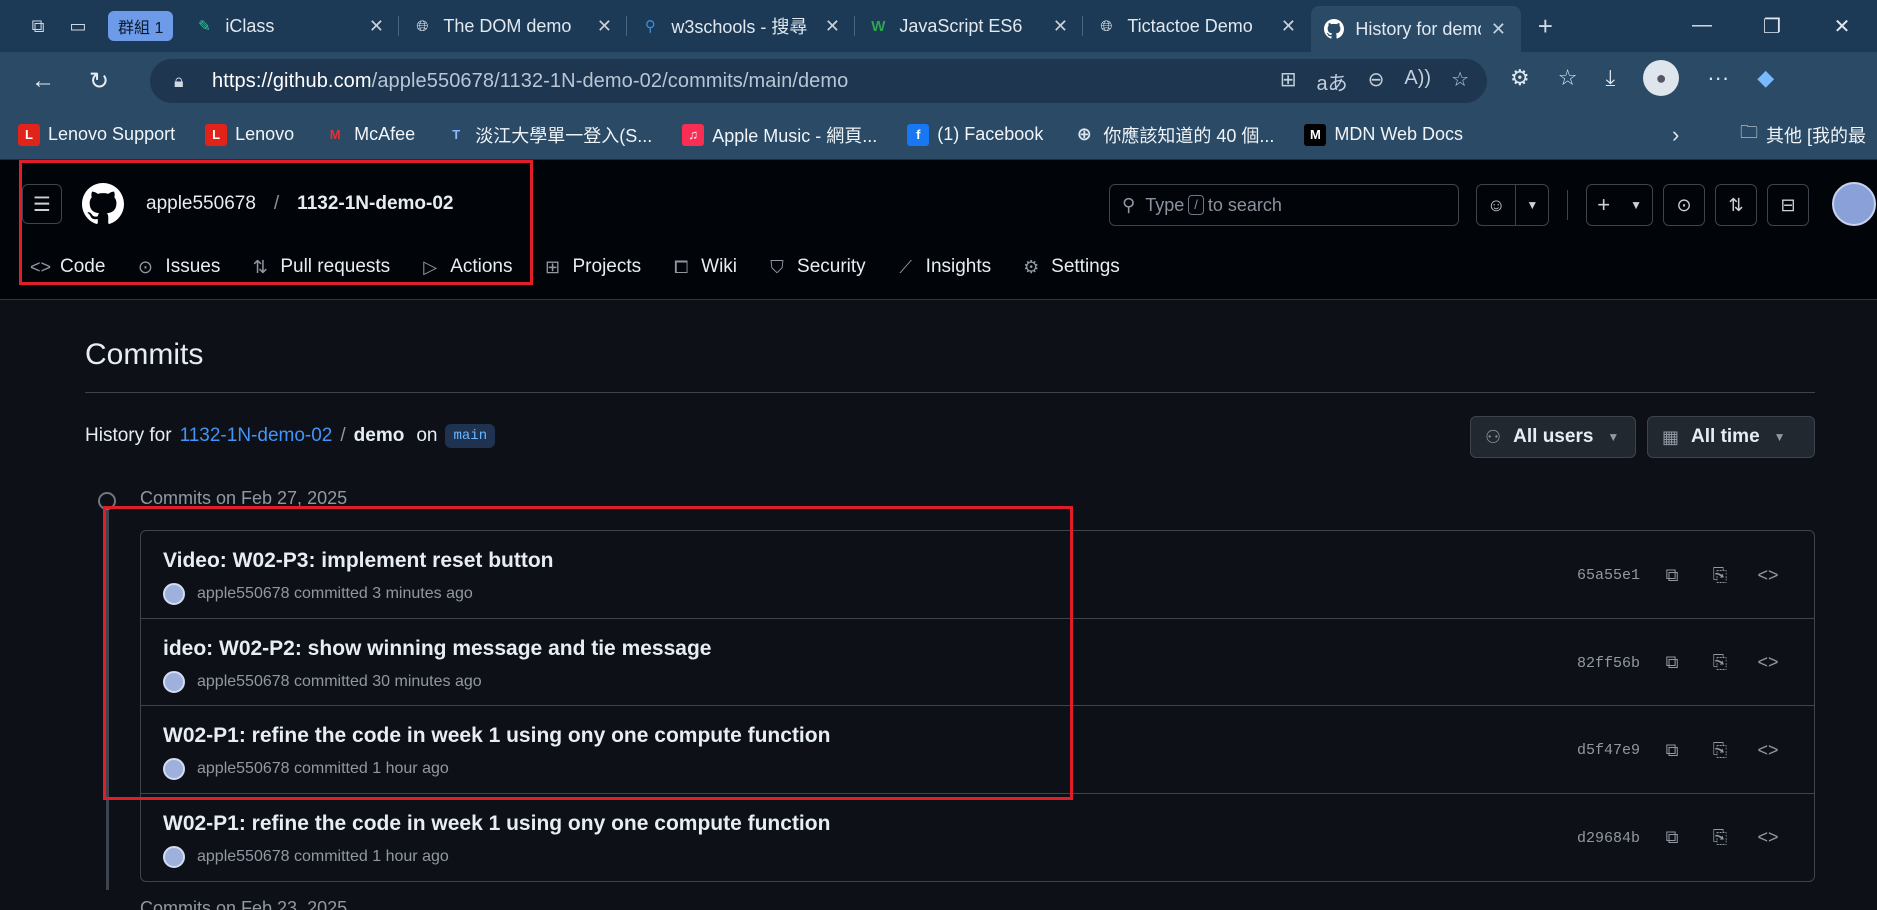  Describe the element at coordinates (1702, 26) in the screenshot. I see `minimize-icon: —` at that location.